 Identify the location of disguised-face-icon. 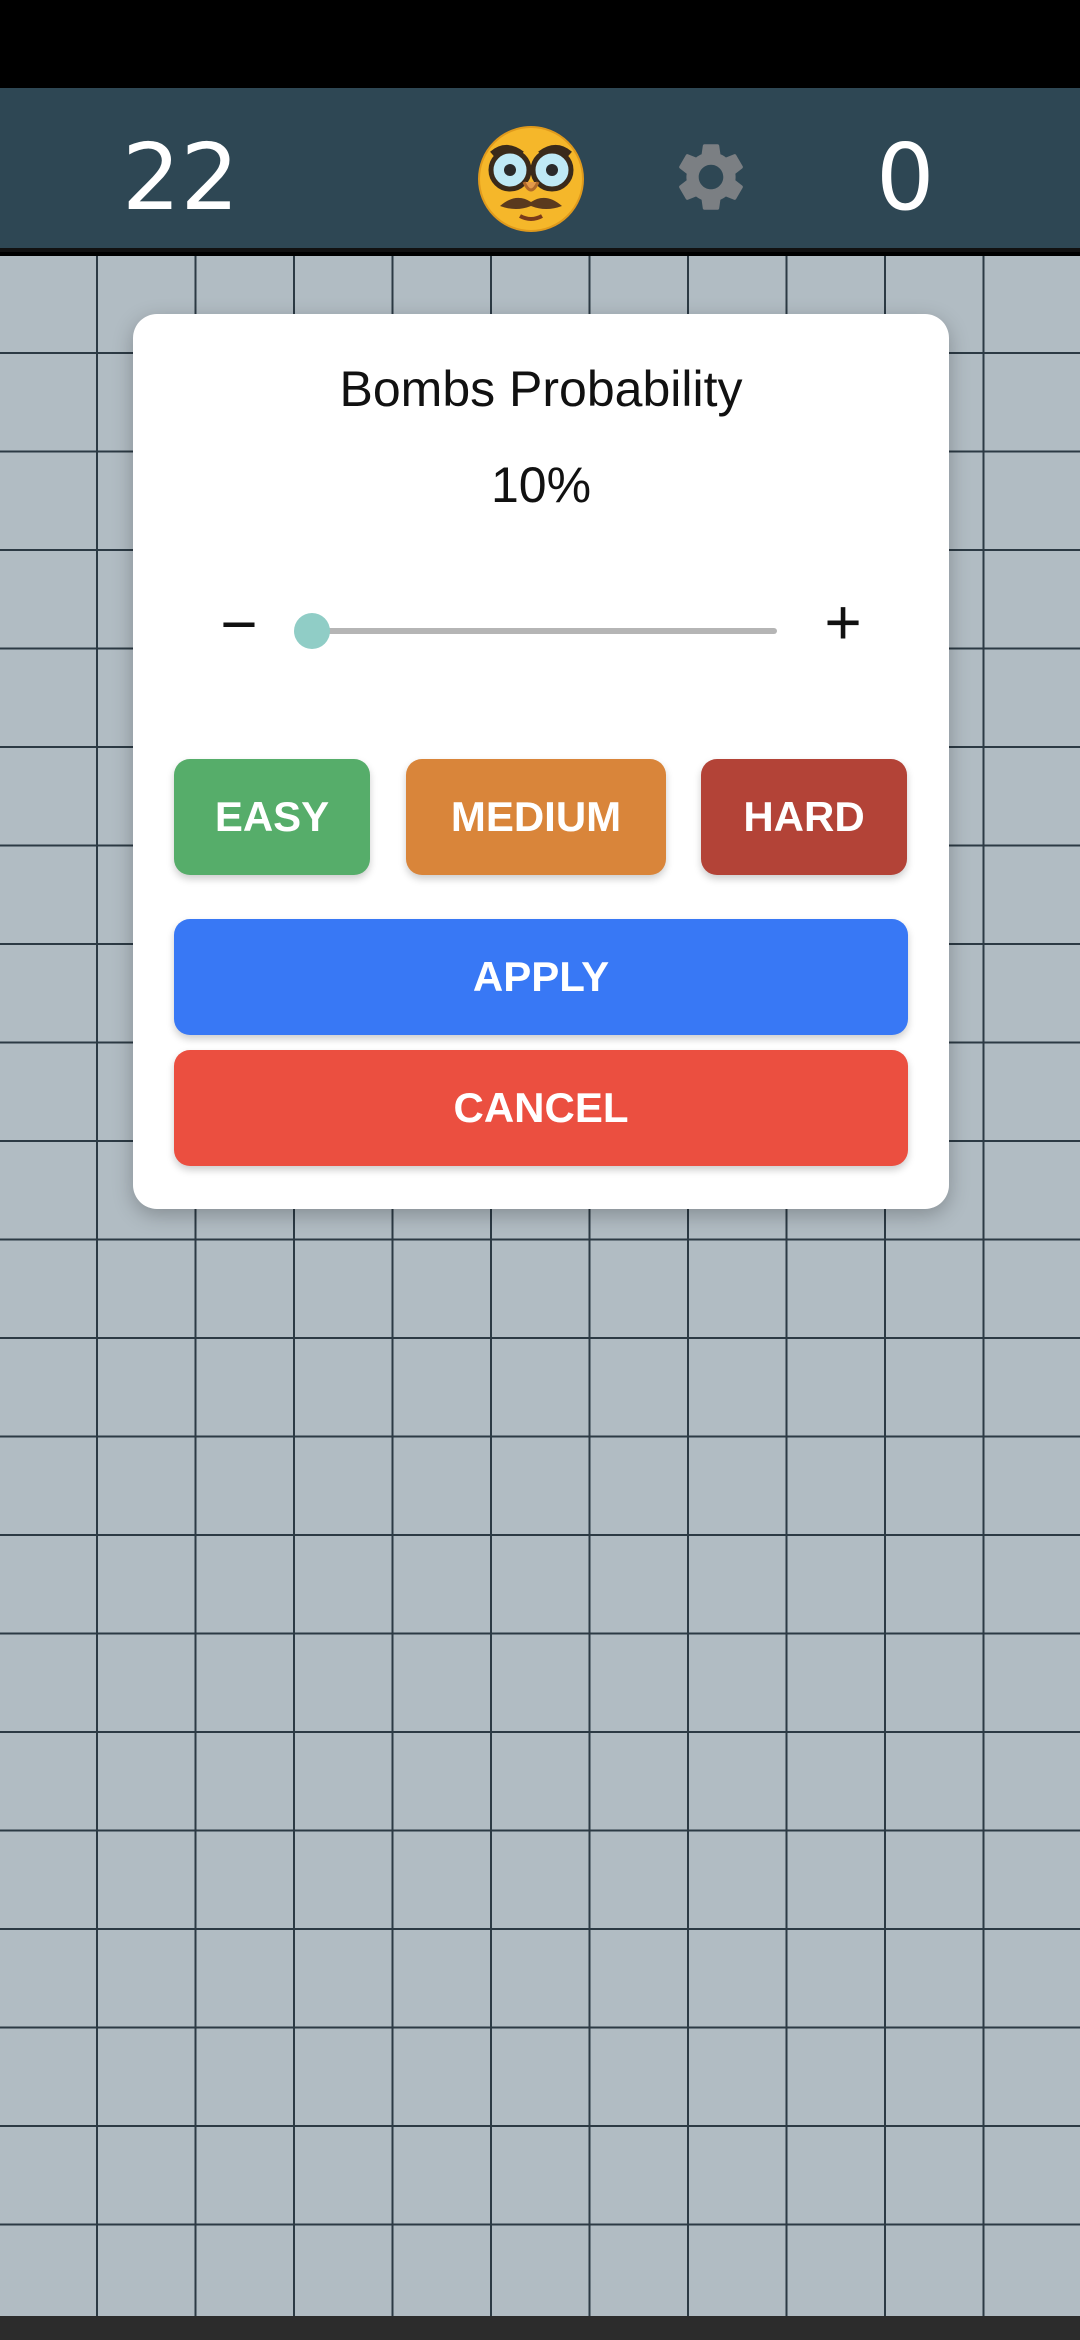
(531, 179).